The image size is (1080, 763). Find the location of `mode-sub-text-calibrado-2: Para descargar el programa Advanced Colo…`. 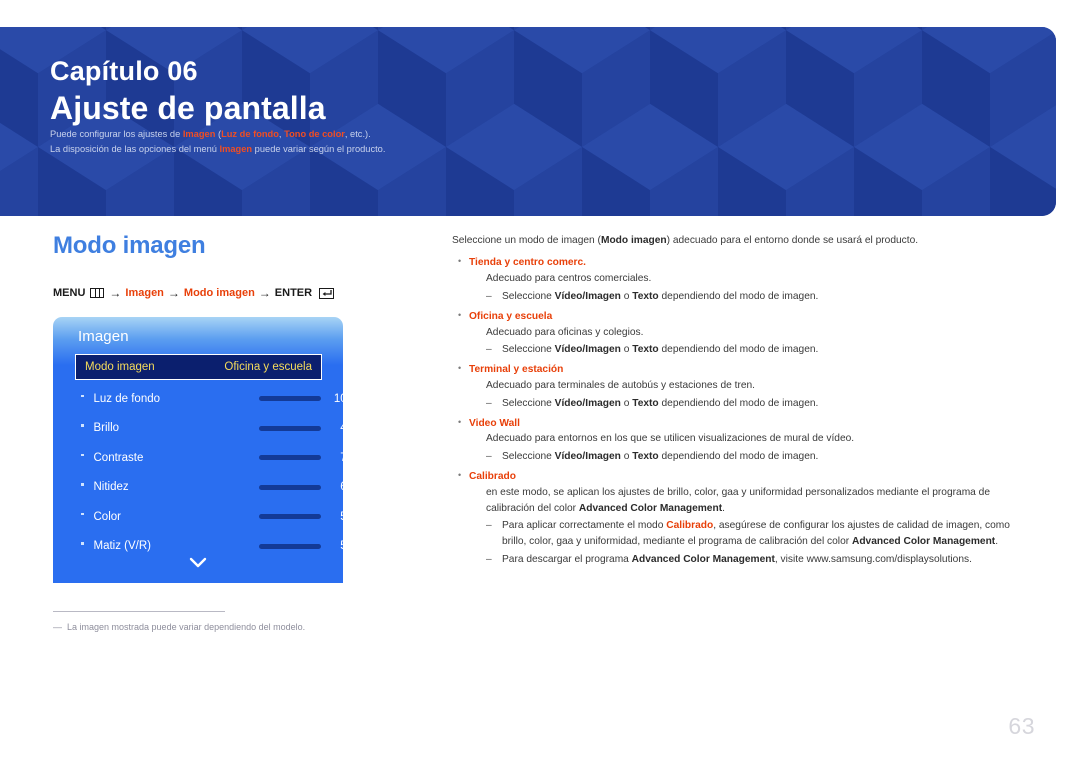

mode-sub-text-calibrado-2: Para descargar el programa Advanced Colo… is located at coordinates (760, 560).